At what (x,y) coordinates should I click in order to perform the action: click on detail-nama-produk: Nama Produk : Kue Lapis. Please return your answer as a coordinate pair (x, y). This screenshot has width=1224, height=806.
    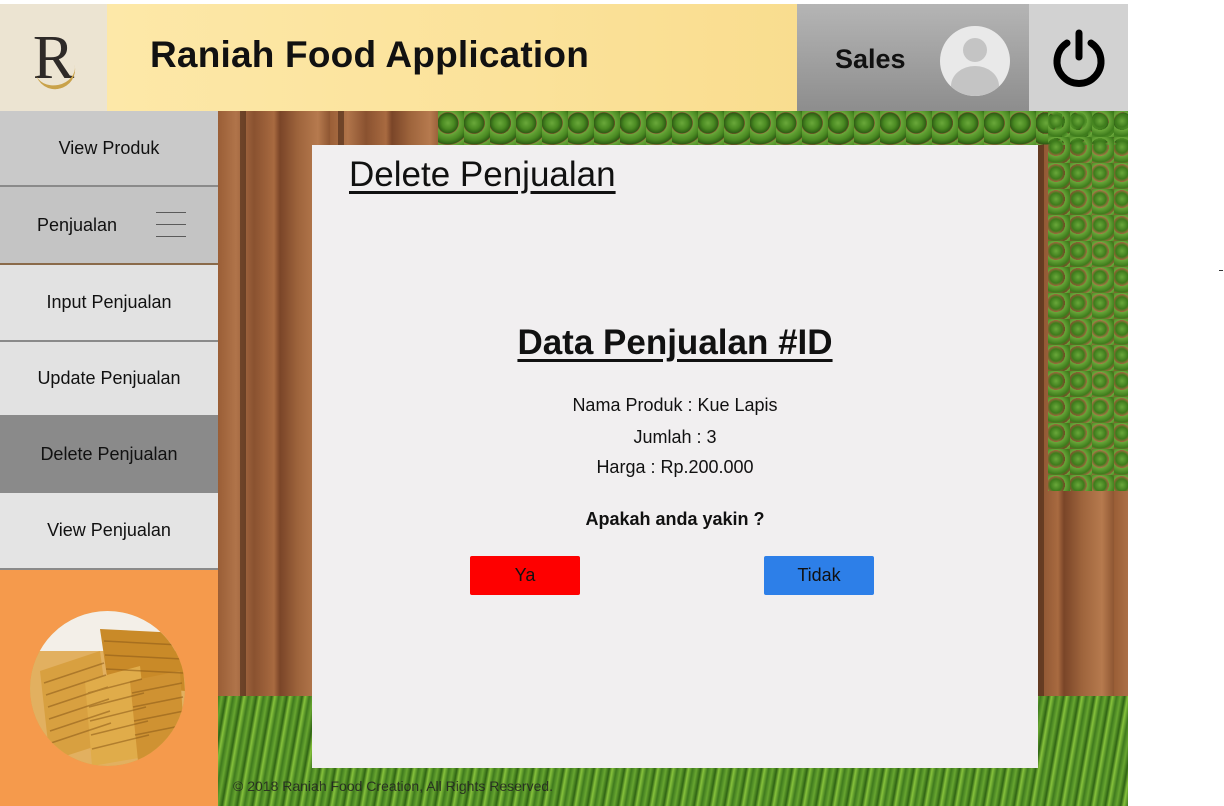
    Looking at the image, I should click on (675, 405).